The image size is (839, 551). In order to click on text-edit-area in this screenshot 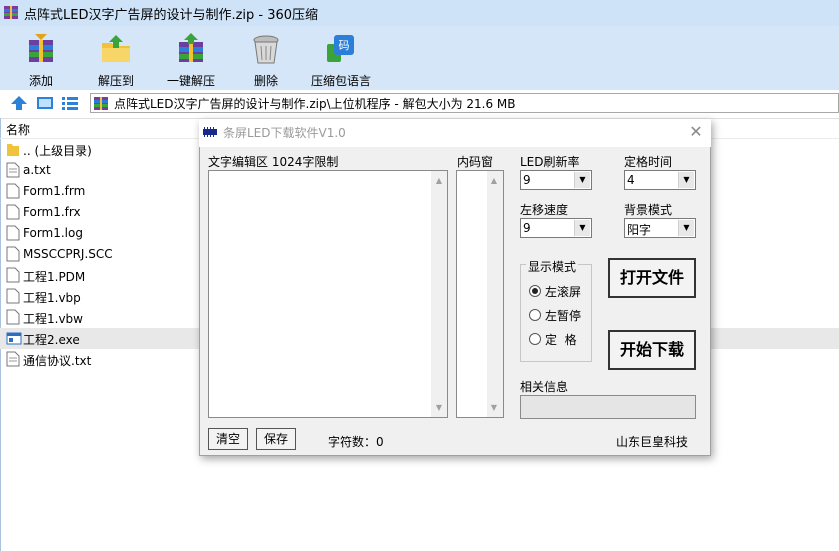, I will do `click(328, 294)`.